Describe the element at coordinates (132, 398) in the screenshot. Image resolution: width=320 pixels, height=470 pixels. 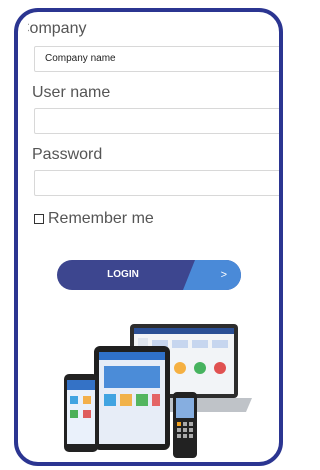
I see `tablet-icon` at that location.